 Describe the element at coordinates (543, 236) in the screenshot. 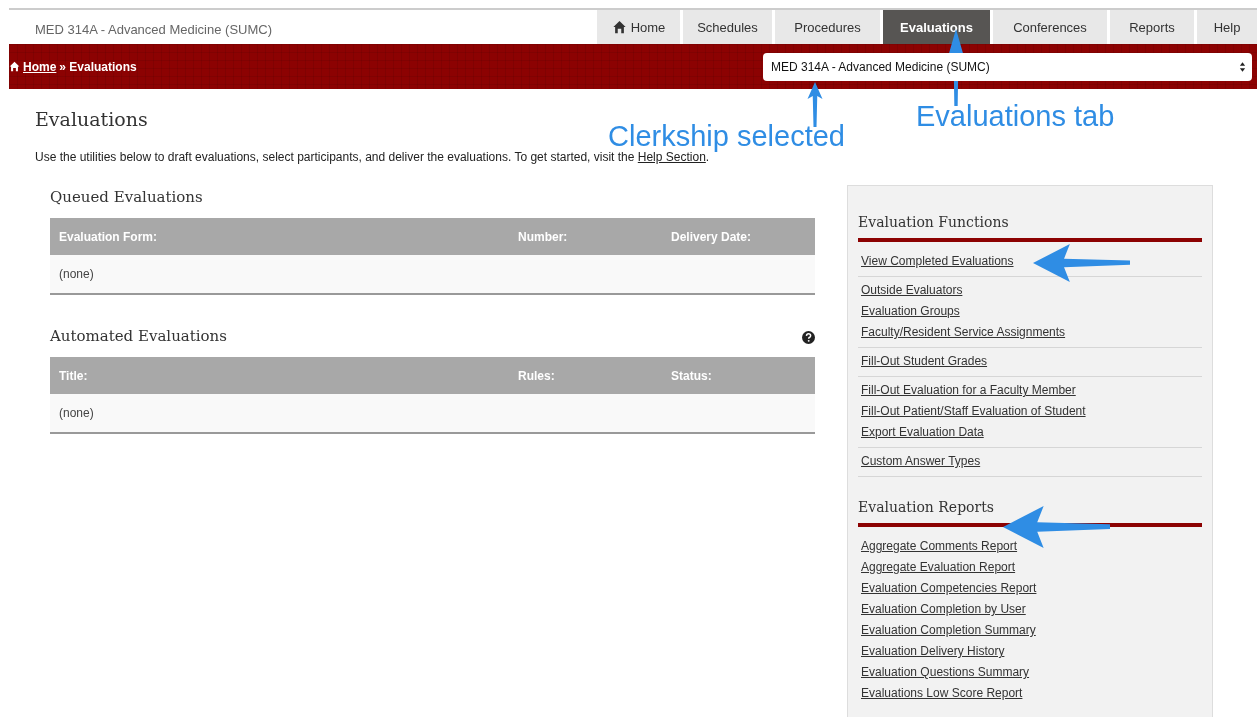

I see `column-header: Number:` at that location.